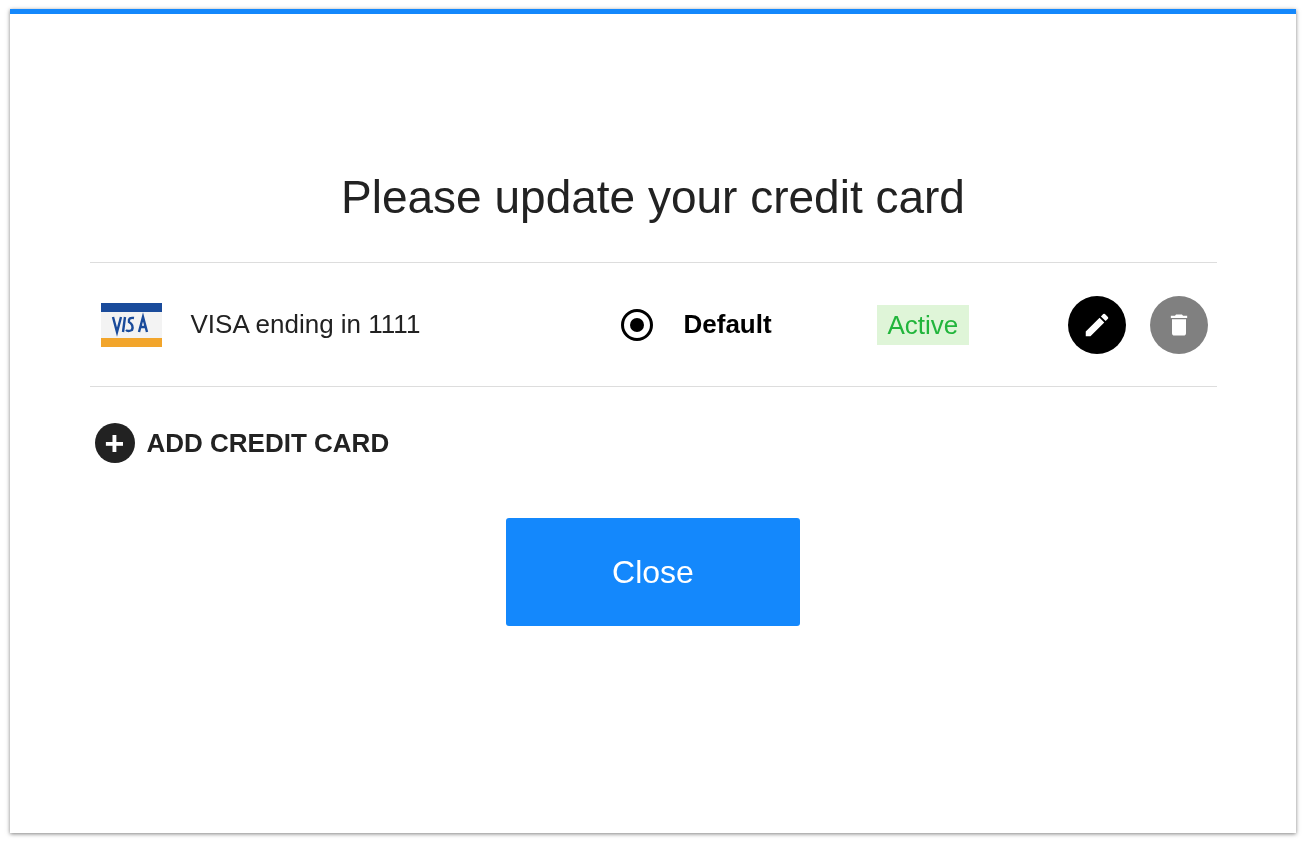  I want to click on default-radio, so click(636, 324).